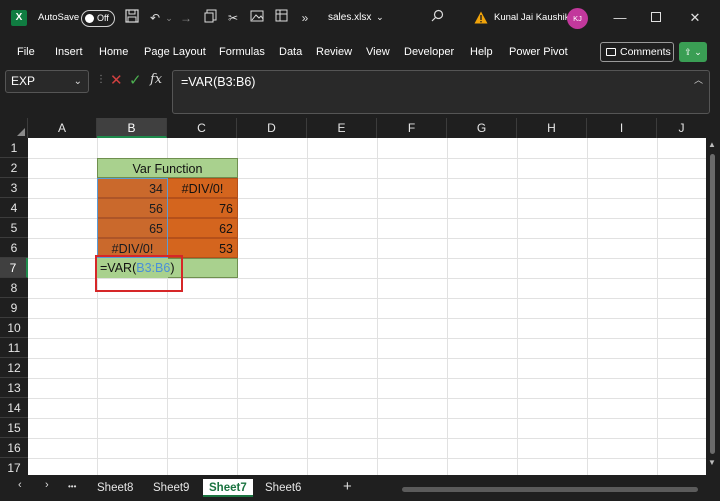 This screenshot has width=720, height=501. What do you see at coordinates (712, 144) in the screenshot?
I see `scroll-up-icon: ▲` at bounding box center [712, 144].